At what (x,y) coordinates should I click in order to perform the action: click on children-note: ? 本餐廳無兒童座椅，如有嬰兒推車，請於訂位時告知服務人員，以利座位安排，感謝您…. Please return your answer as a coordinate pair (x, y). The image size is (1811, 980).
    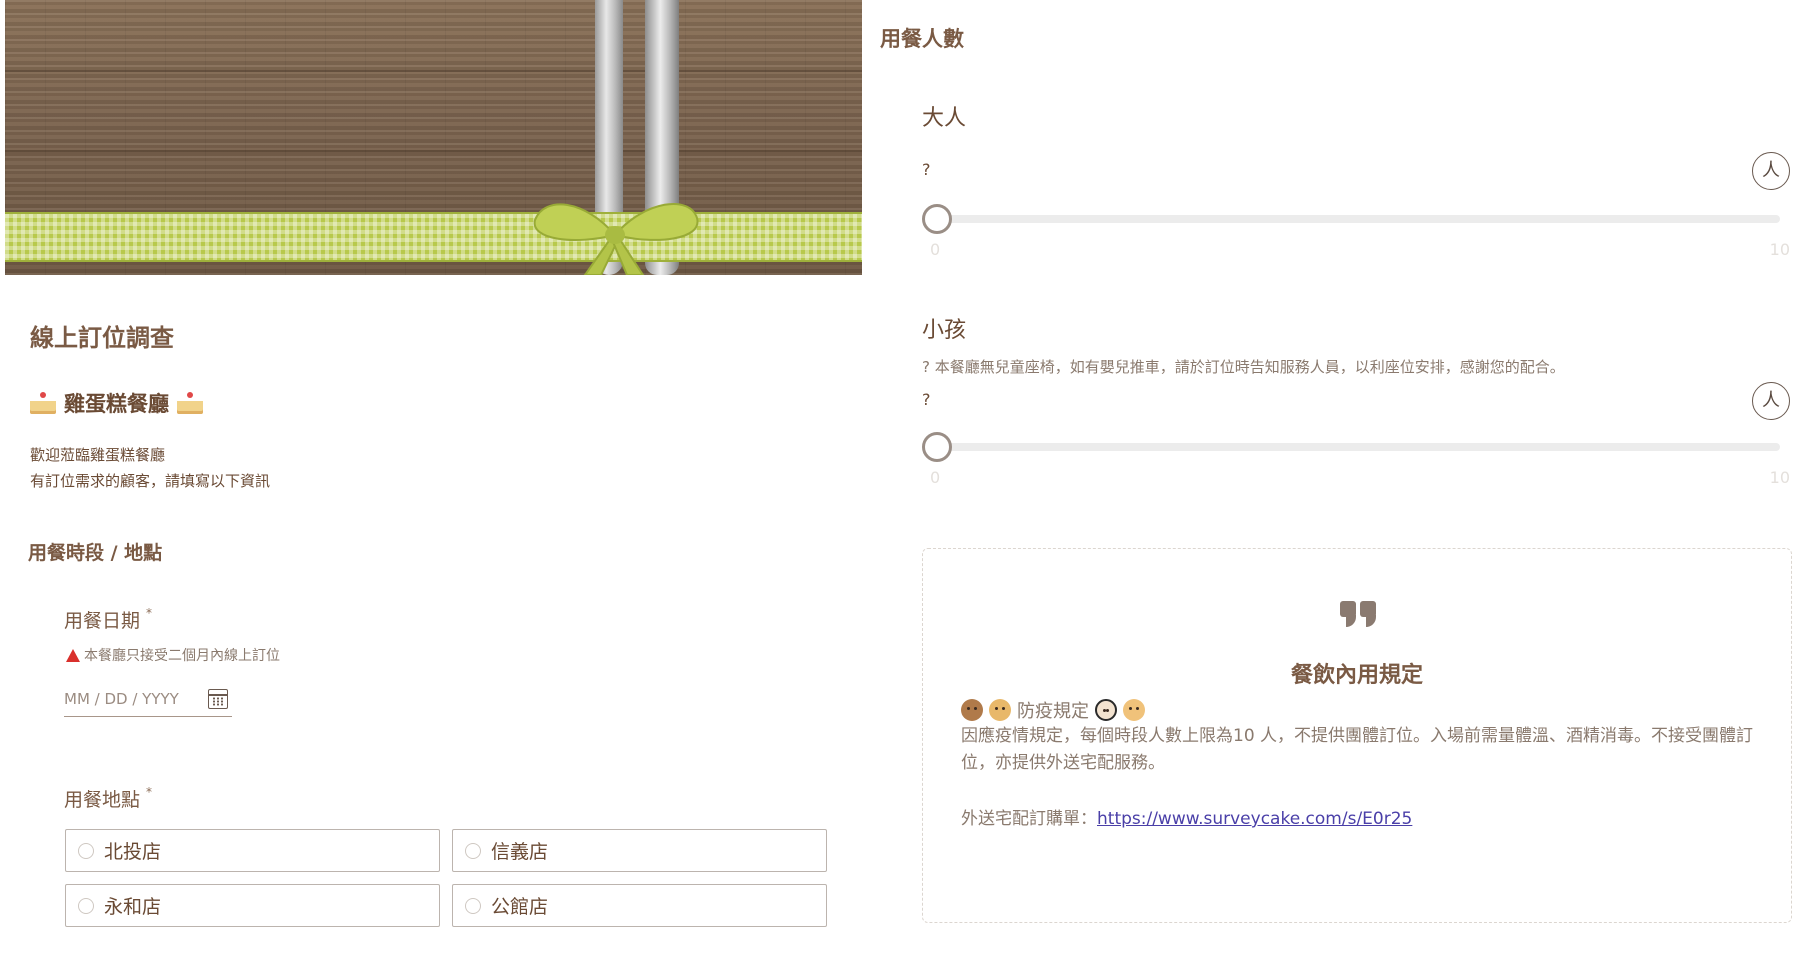
    Looking at the image, I should click on (1243, 367).